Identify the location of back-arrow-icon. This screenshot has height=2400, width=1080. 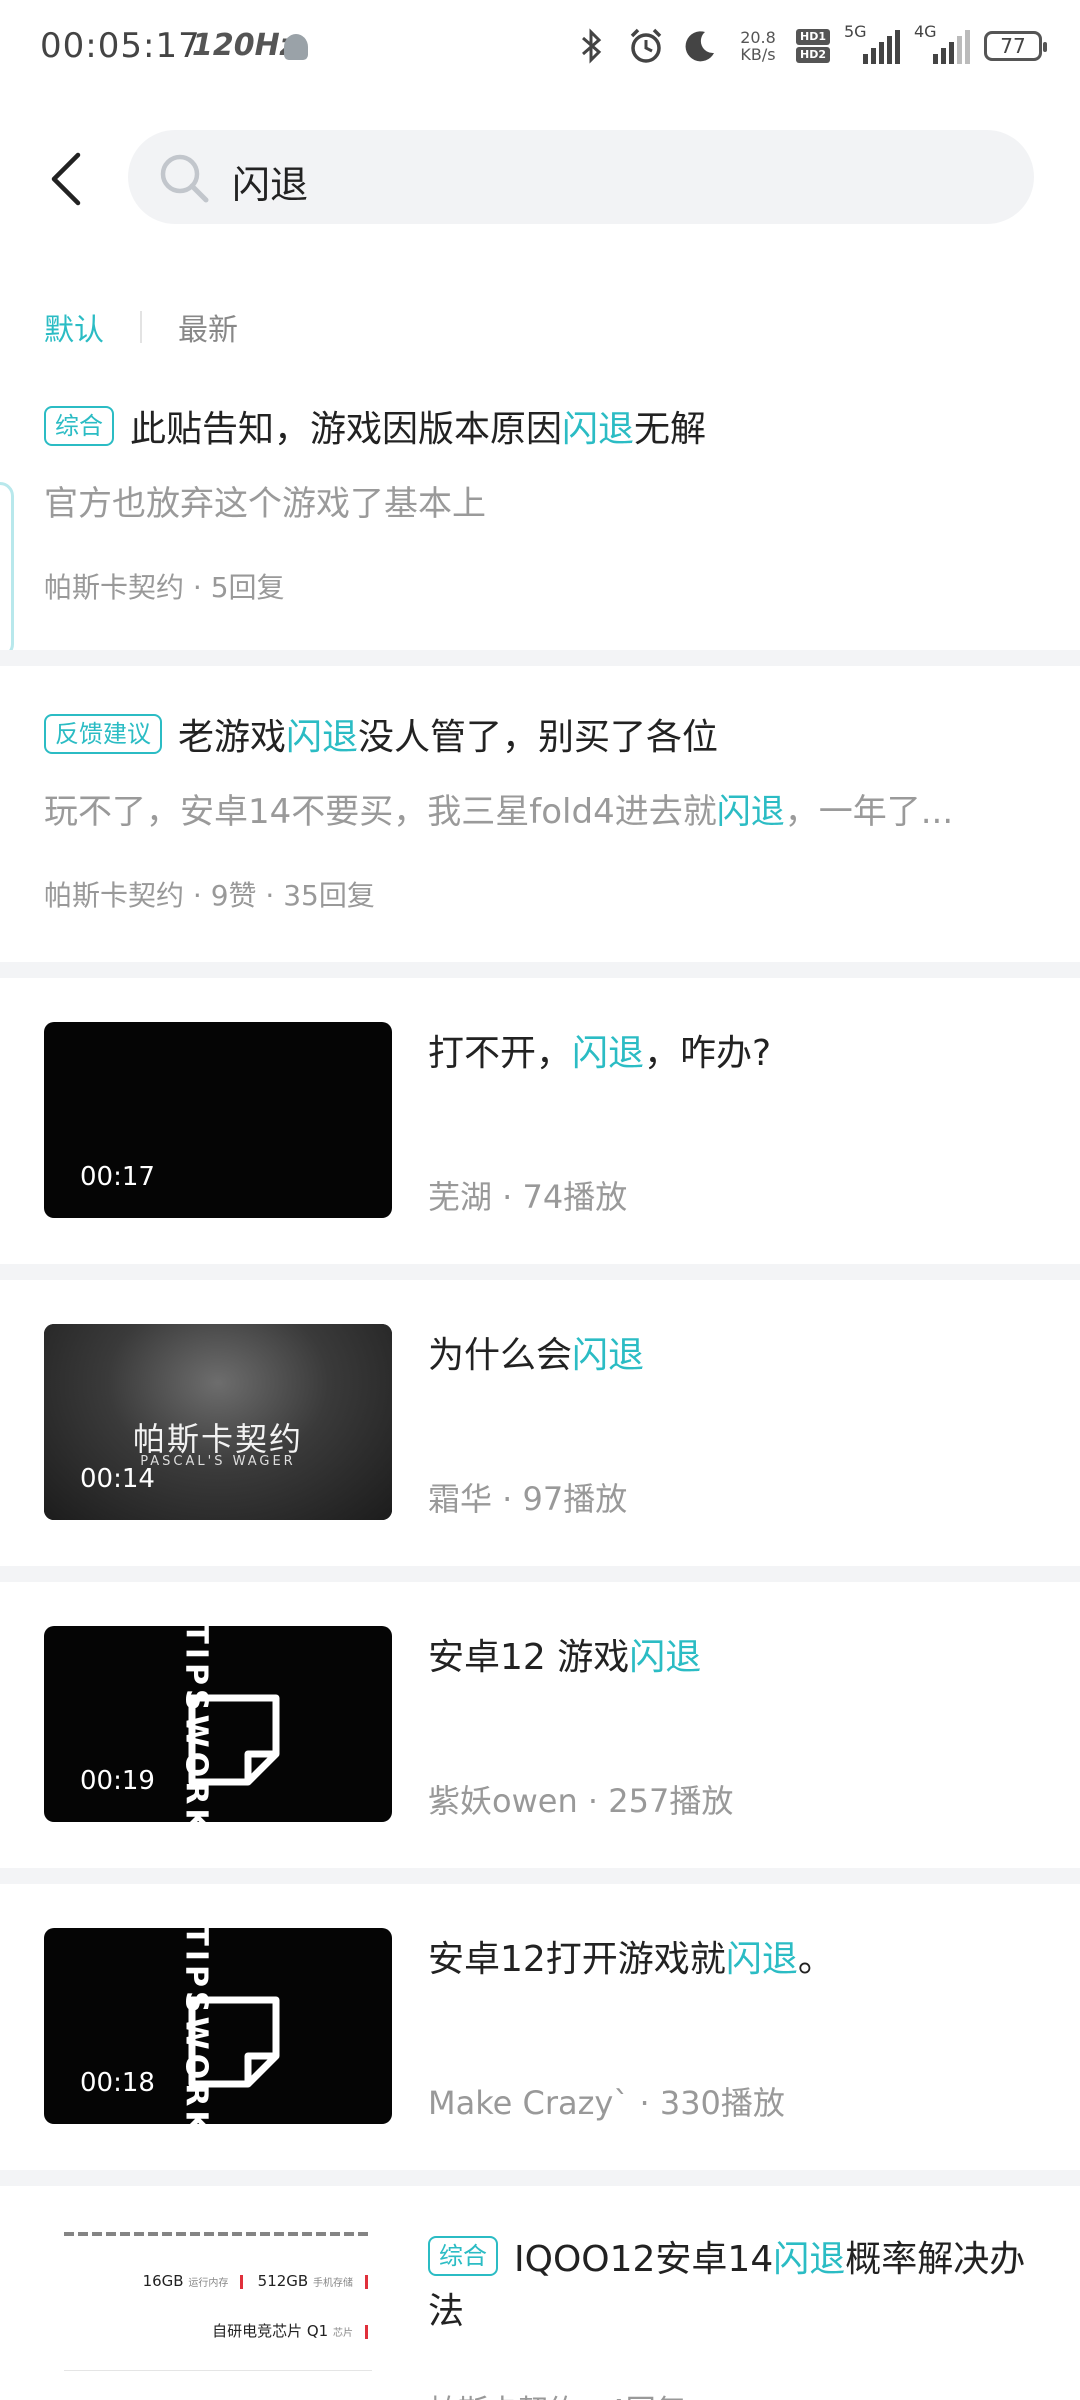
(66, 179).